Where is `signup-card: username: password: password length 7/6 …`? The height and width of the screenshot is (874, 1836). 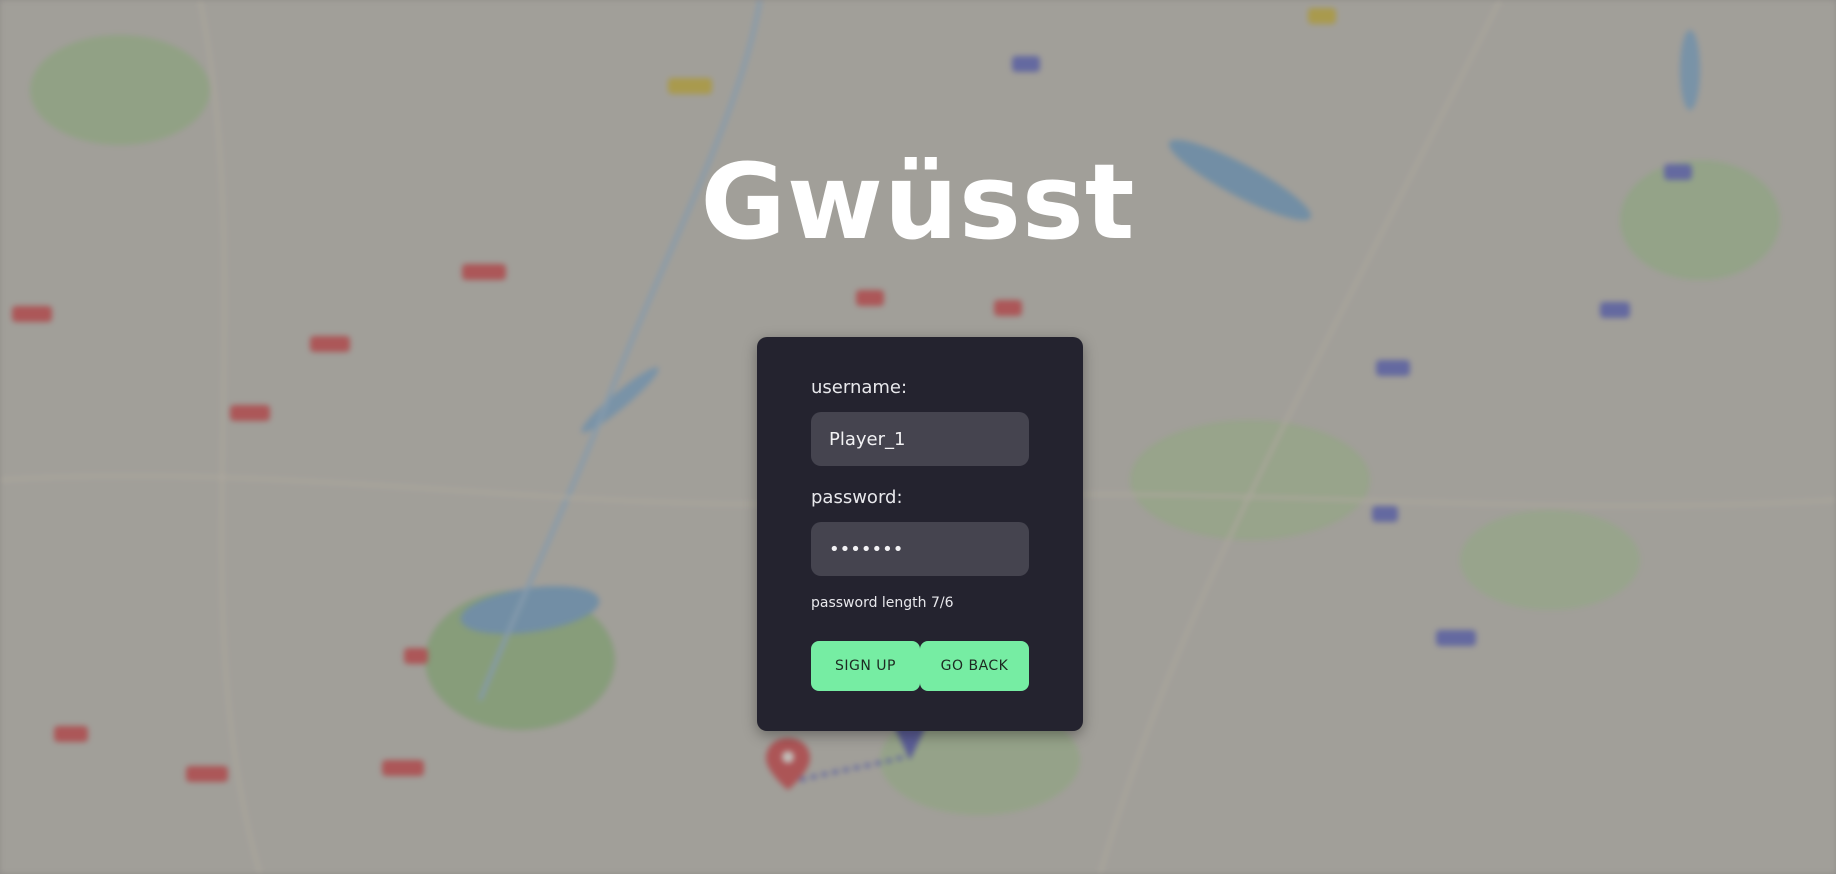
signup-card: username: password: password length 7/6 … is located at coordinates (920, 534).